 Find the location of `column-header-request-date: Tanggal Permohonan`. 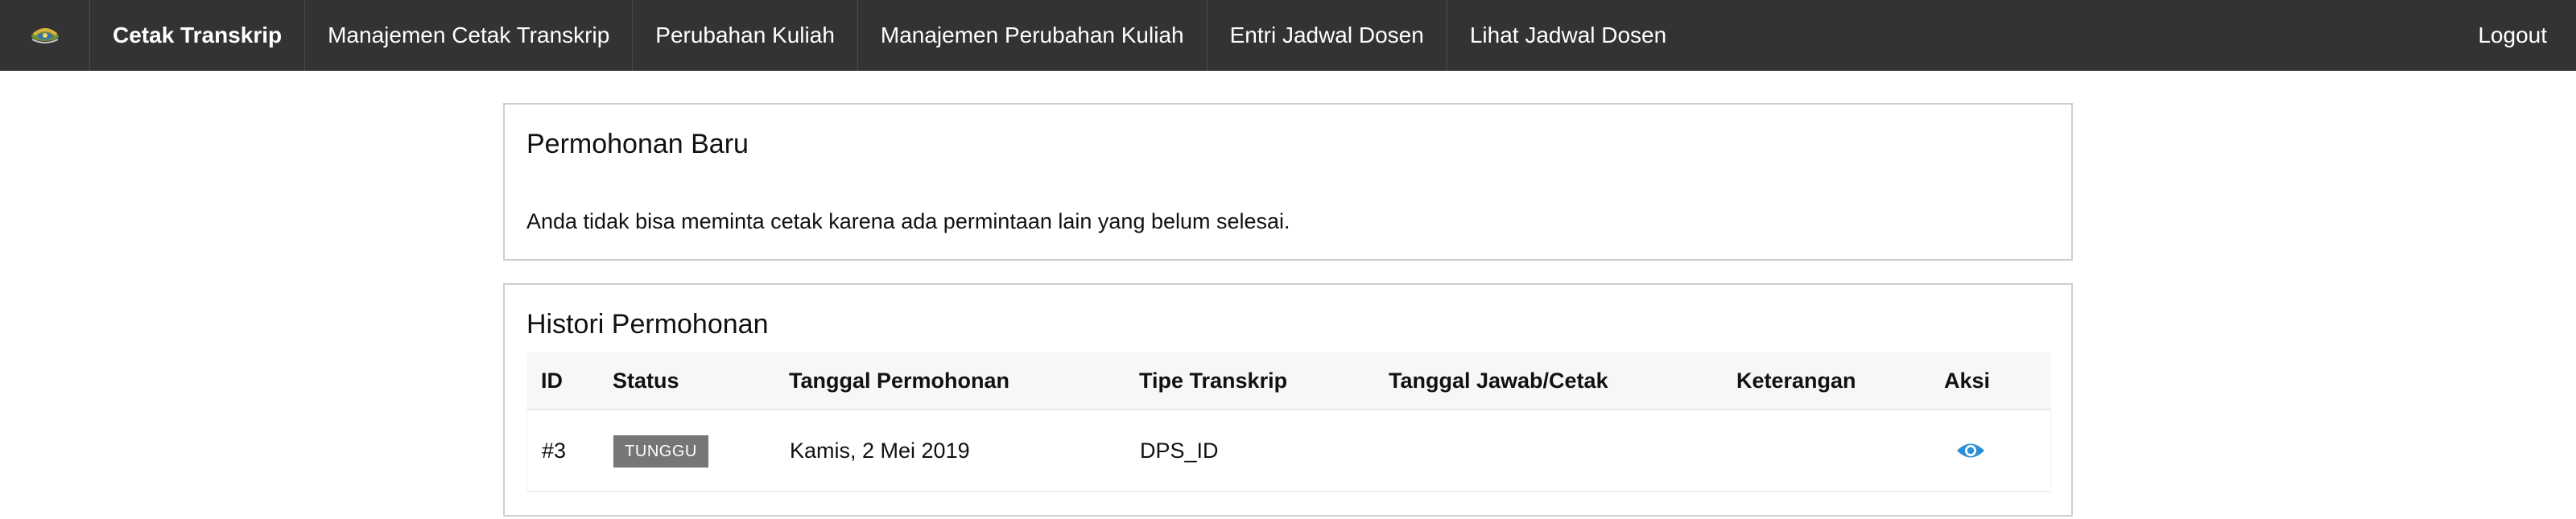

column-header-request-date: Tanggal Permohonan is located at coordinates (899, 381).